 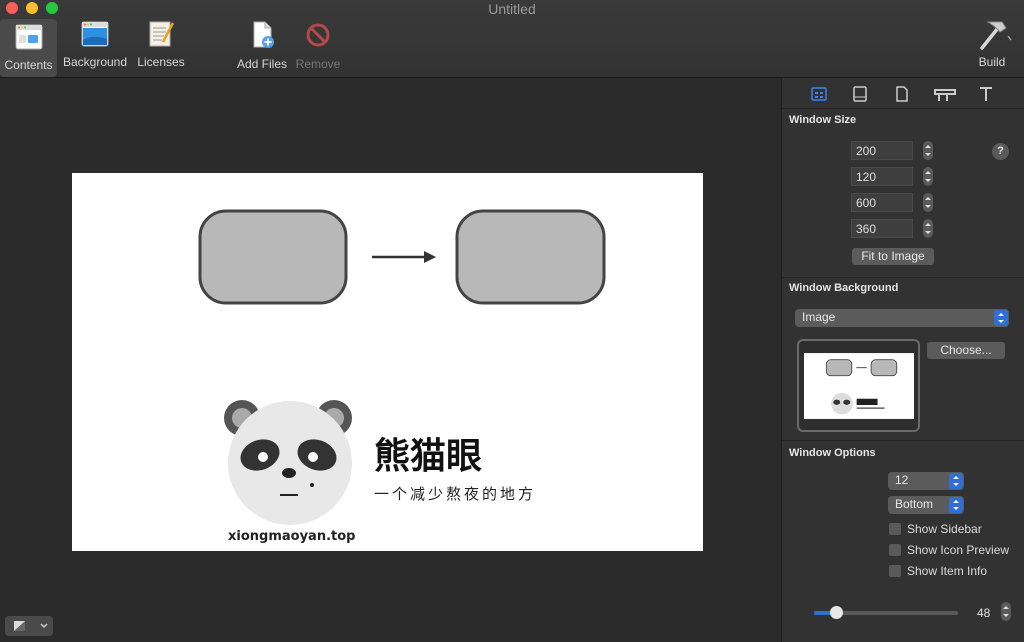 What do you see at coordinates (428, 456) in the screenshot?
I see `logo-title: 熊猫眼` at bounding box center [428, 456].